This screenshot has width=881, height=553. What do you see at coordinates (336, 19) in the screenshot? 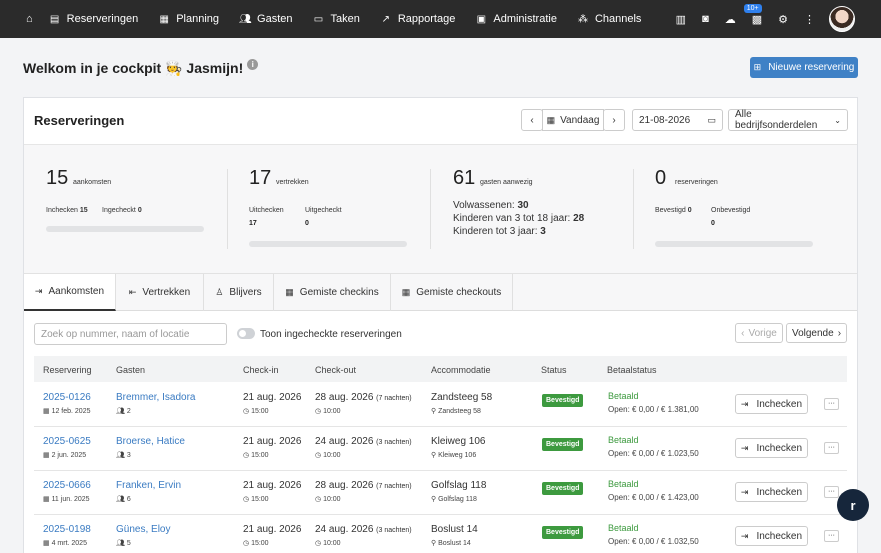
I see `nav-taken: ▭ Taken` at bounding box center [336, 19].